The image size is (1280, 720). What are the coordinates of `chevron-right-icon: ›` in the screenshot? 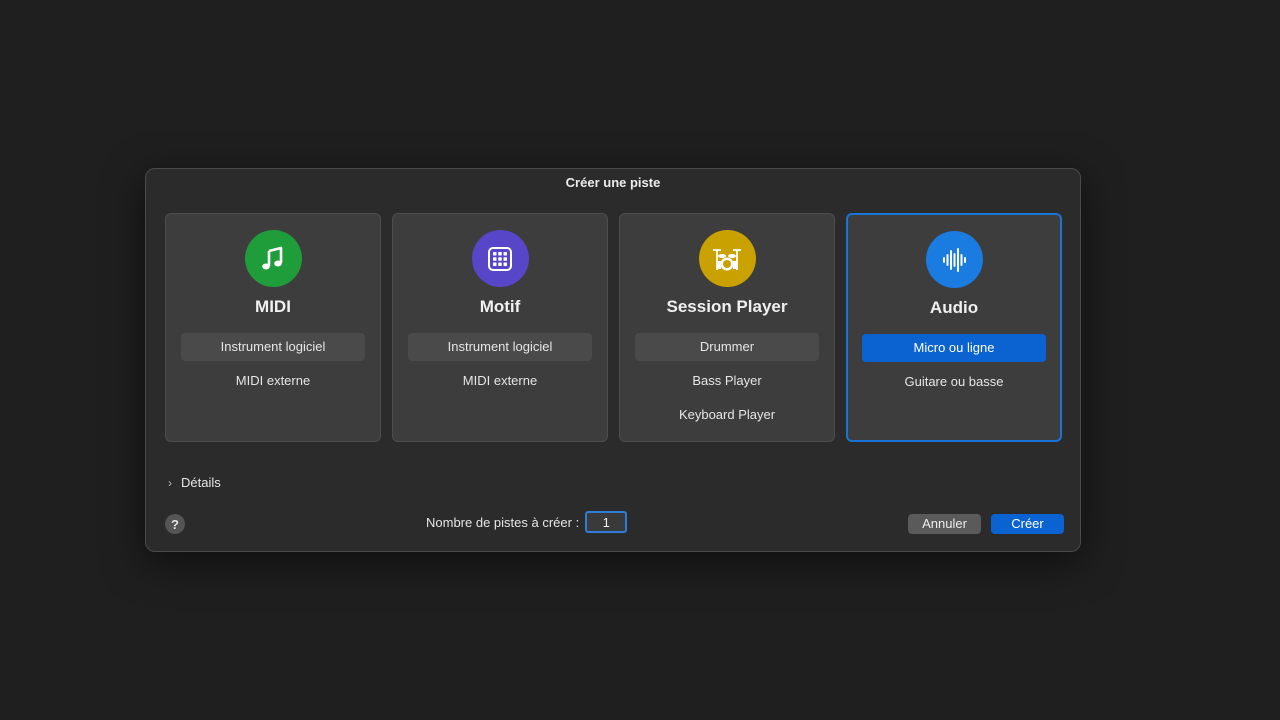 It's located at (170, 482).